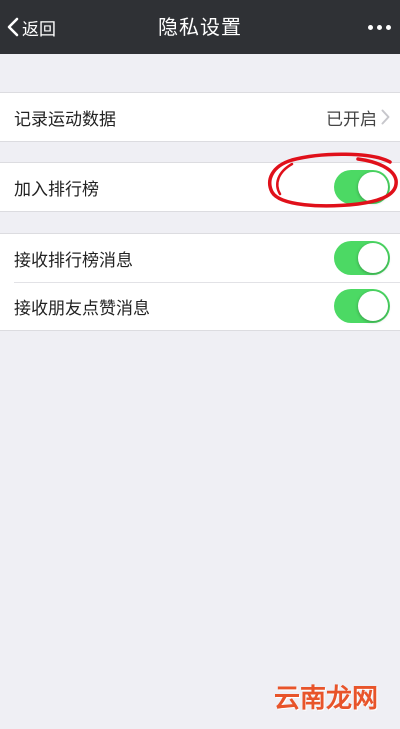 The height and width of the screenshot is (729, 400). I want to click on record-data-label: 记录运动数据, so click(65, 119).